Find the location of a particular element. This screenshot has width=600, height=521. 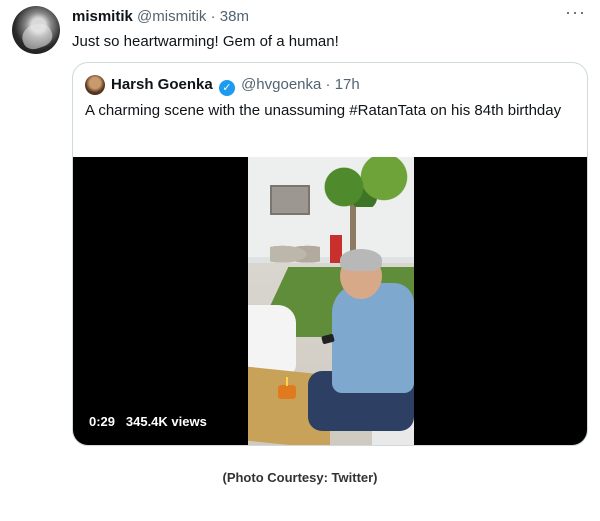

person-white-shirt is located at coordinates (272, 340).